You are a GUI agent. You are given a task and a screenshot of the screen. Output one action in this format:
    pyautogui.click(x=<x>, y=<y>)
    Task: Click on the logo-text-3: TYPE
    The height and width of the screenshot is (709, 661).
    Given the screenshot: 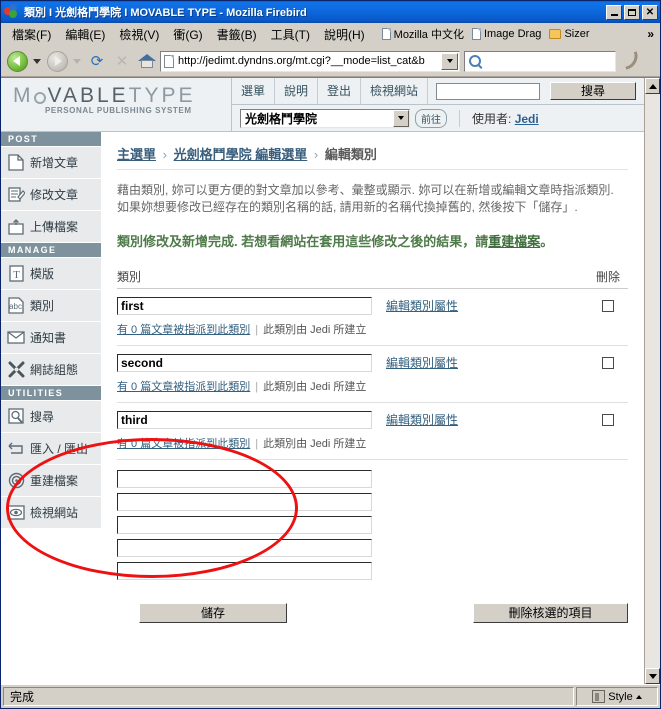 What is the action you would take?
    pyautogui.click(x=162, y=95)
    